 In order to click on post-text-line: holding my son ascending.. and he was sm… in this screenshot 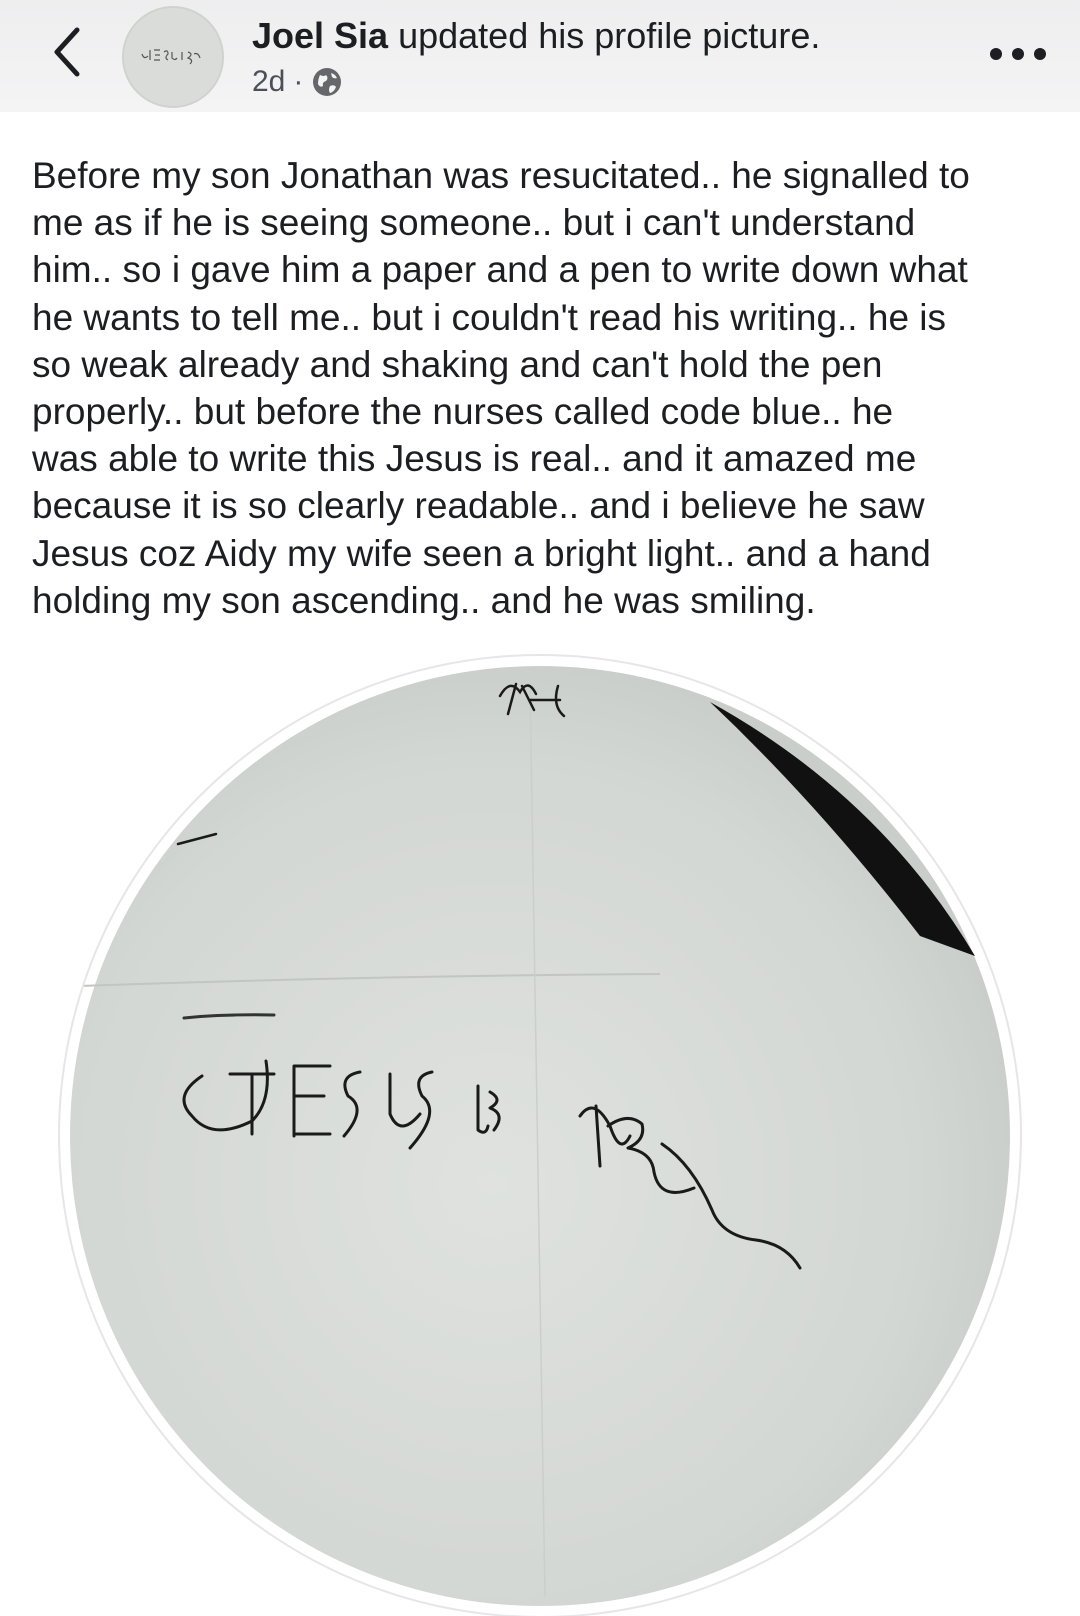, I will do `click(424, 600)`.